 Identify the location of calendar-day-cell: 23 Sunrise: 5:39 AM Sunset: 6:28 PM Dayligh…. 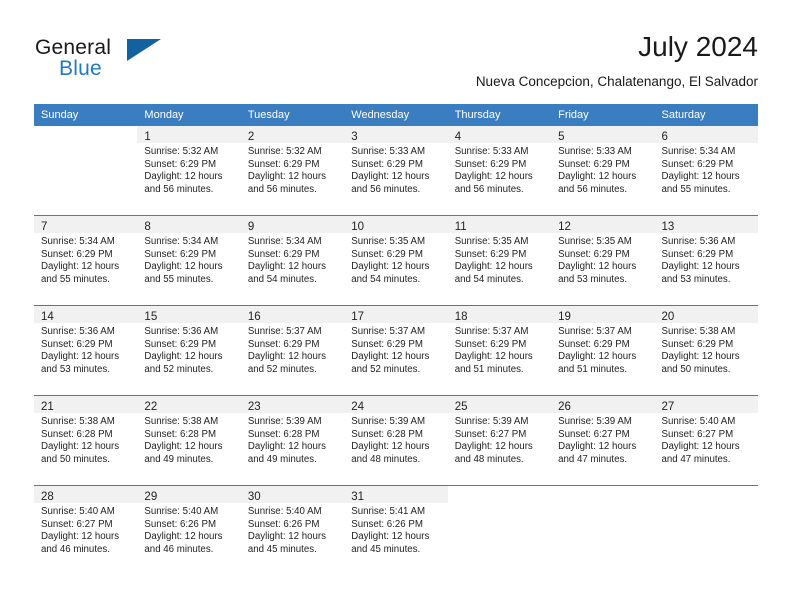
(292, 440).